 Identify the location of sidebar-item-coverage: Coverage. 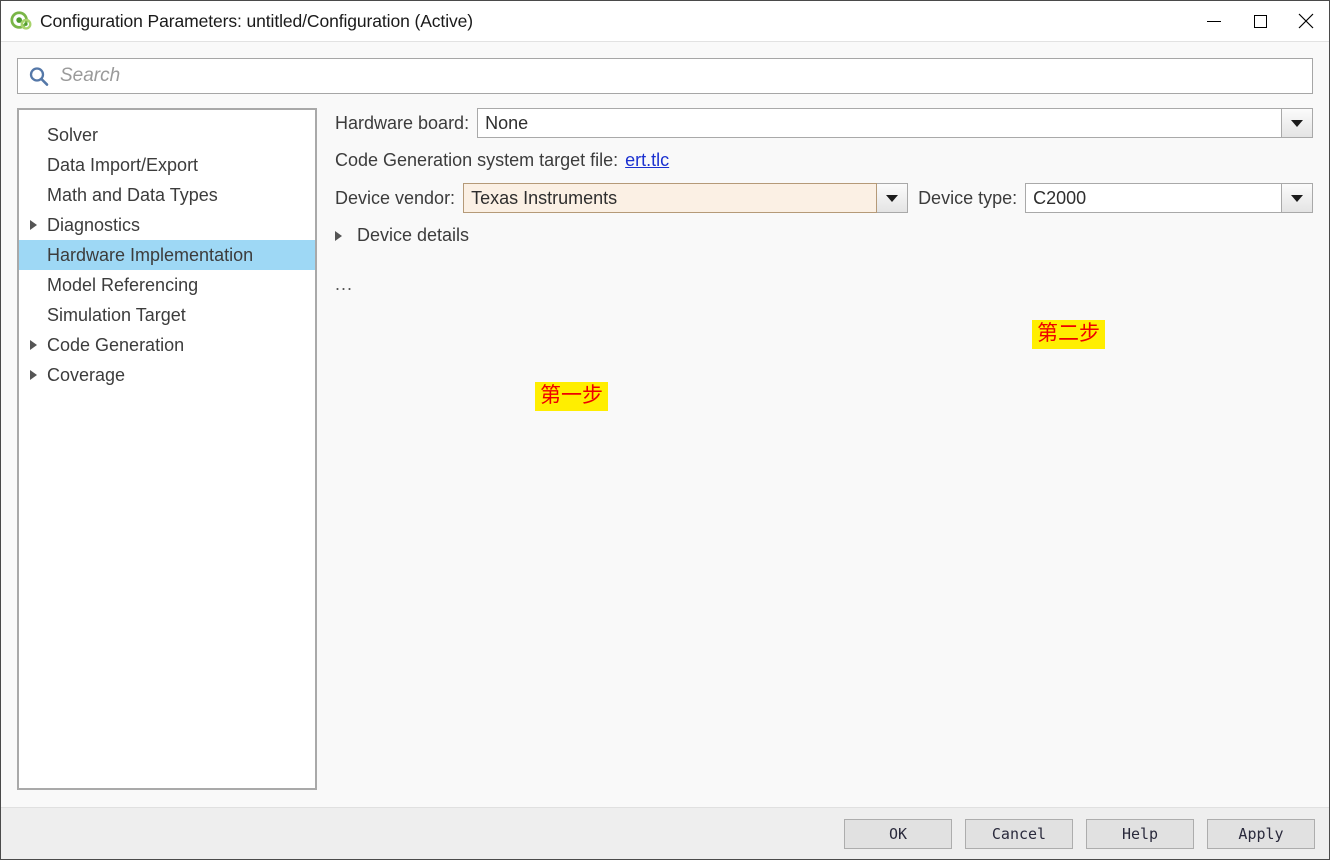
(167, 375).